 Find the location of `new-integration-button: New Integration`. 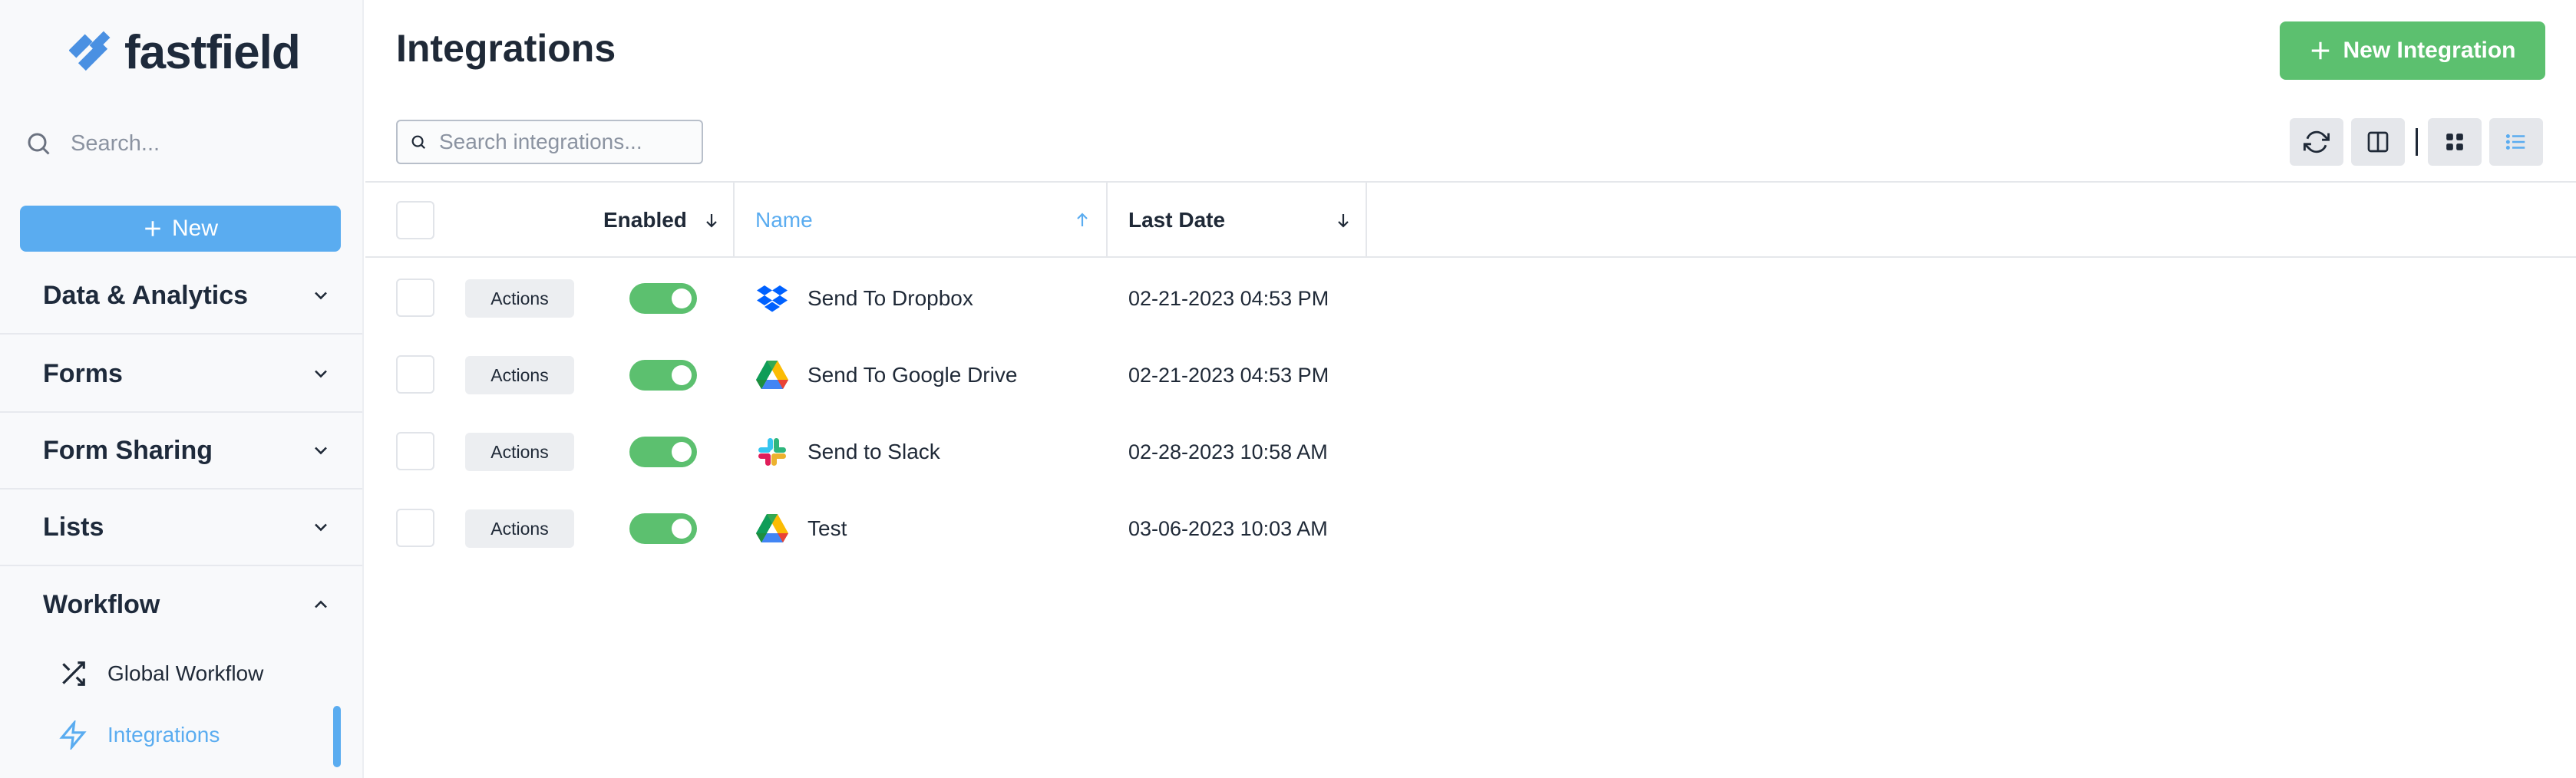

new-integration-button: New Integration is located at coordinates (2412, 51).